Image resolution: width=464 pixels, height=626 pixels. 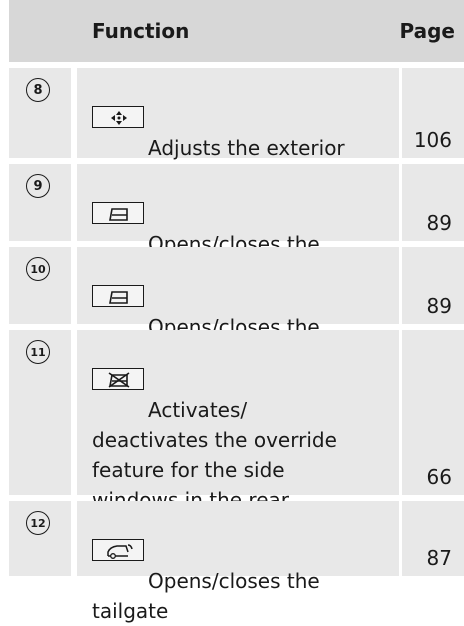 What do you see at coordinates (118, 550) in the screenshot?
I see `tailgate-icon` at bounding box center [118, 550].